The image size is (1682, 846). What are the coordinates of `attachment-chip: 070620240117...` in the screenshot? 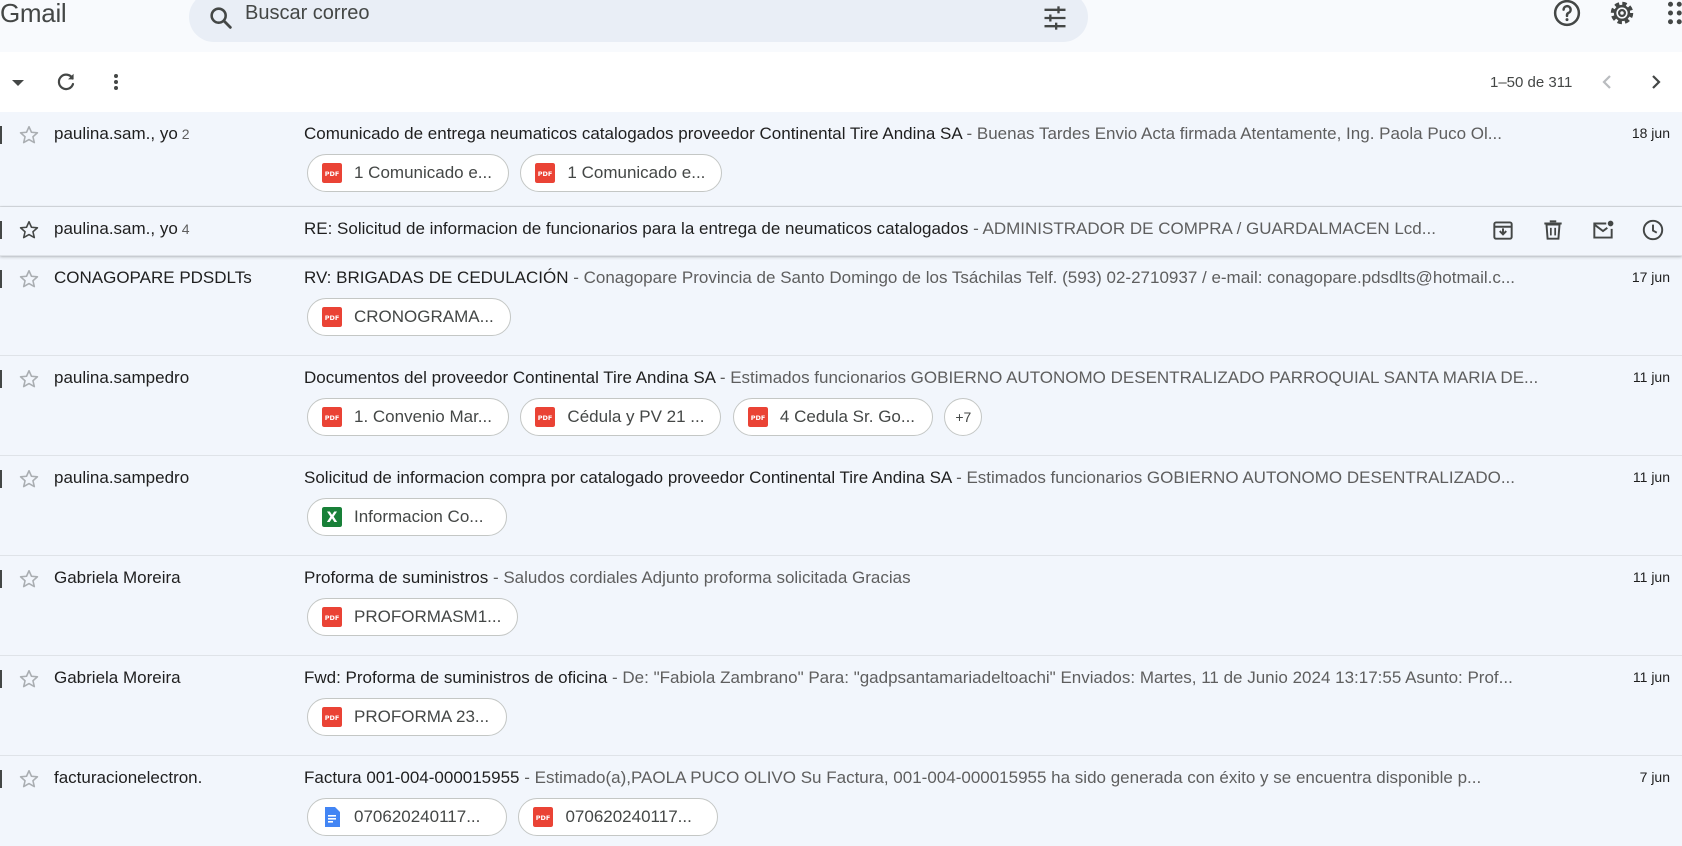 It's located at (407, 817).